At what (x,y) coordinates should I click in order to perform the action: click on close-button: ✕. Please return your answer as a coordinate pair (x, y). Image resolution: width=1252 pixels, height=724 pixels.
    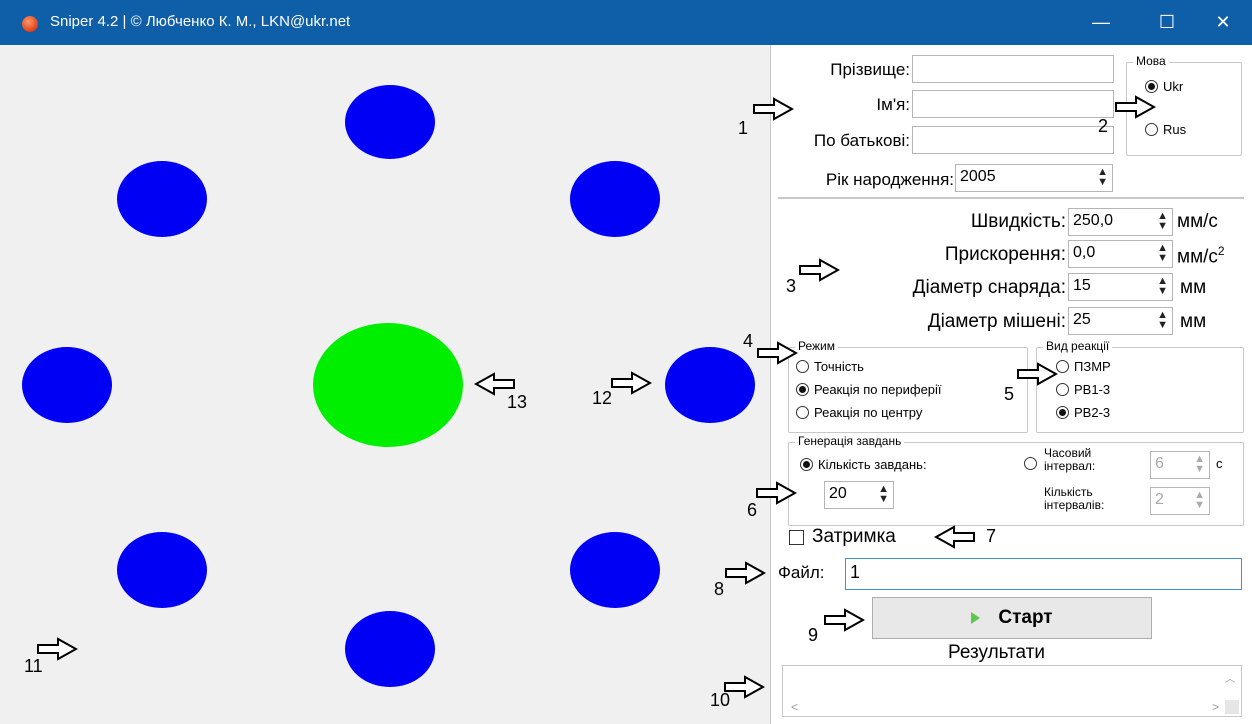
    Looking at the image, I should click on (1223, 22).